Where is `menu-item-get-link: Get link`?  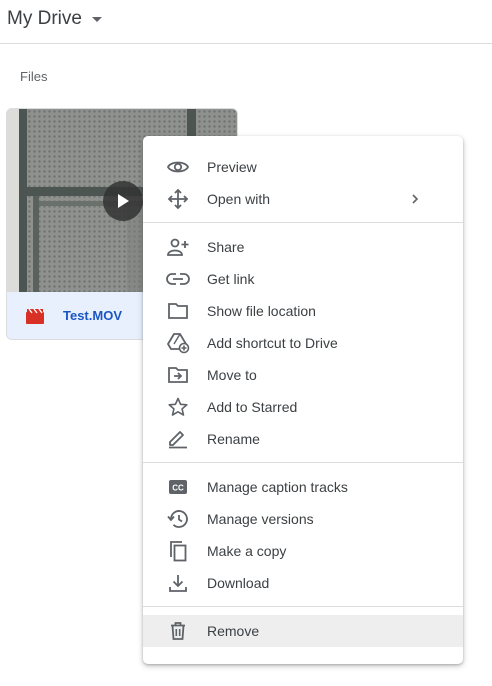
menu-item-get-link: Get link is located at coordinates (303, 279).